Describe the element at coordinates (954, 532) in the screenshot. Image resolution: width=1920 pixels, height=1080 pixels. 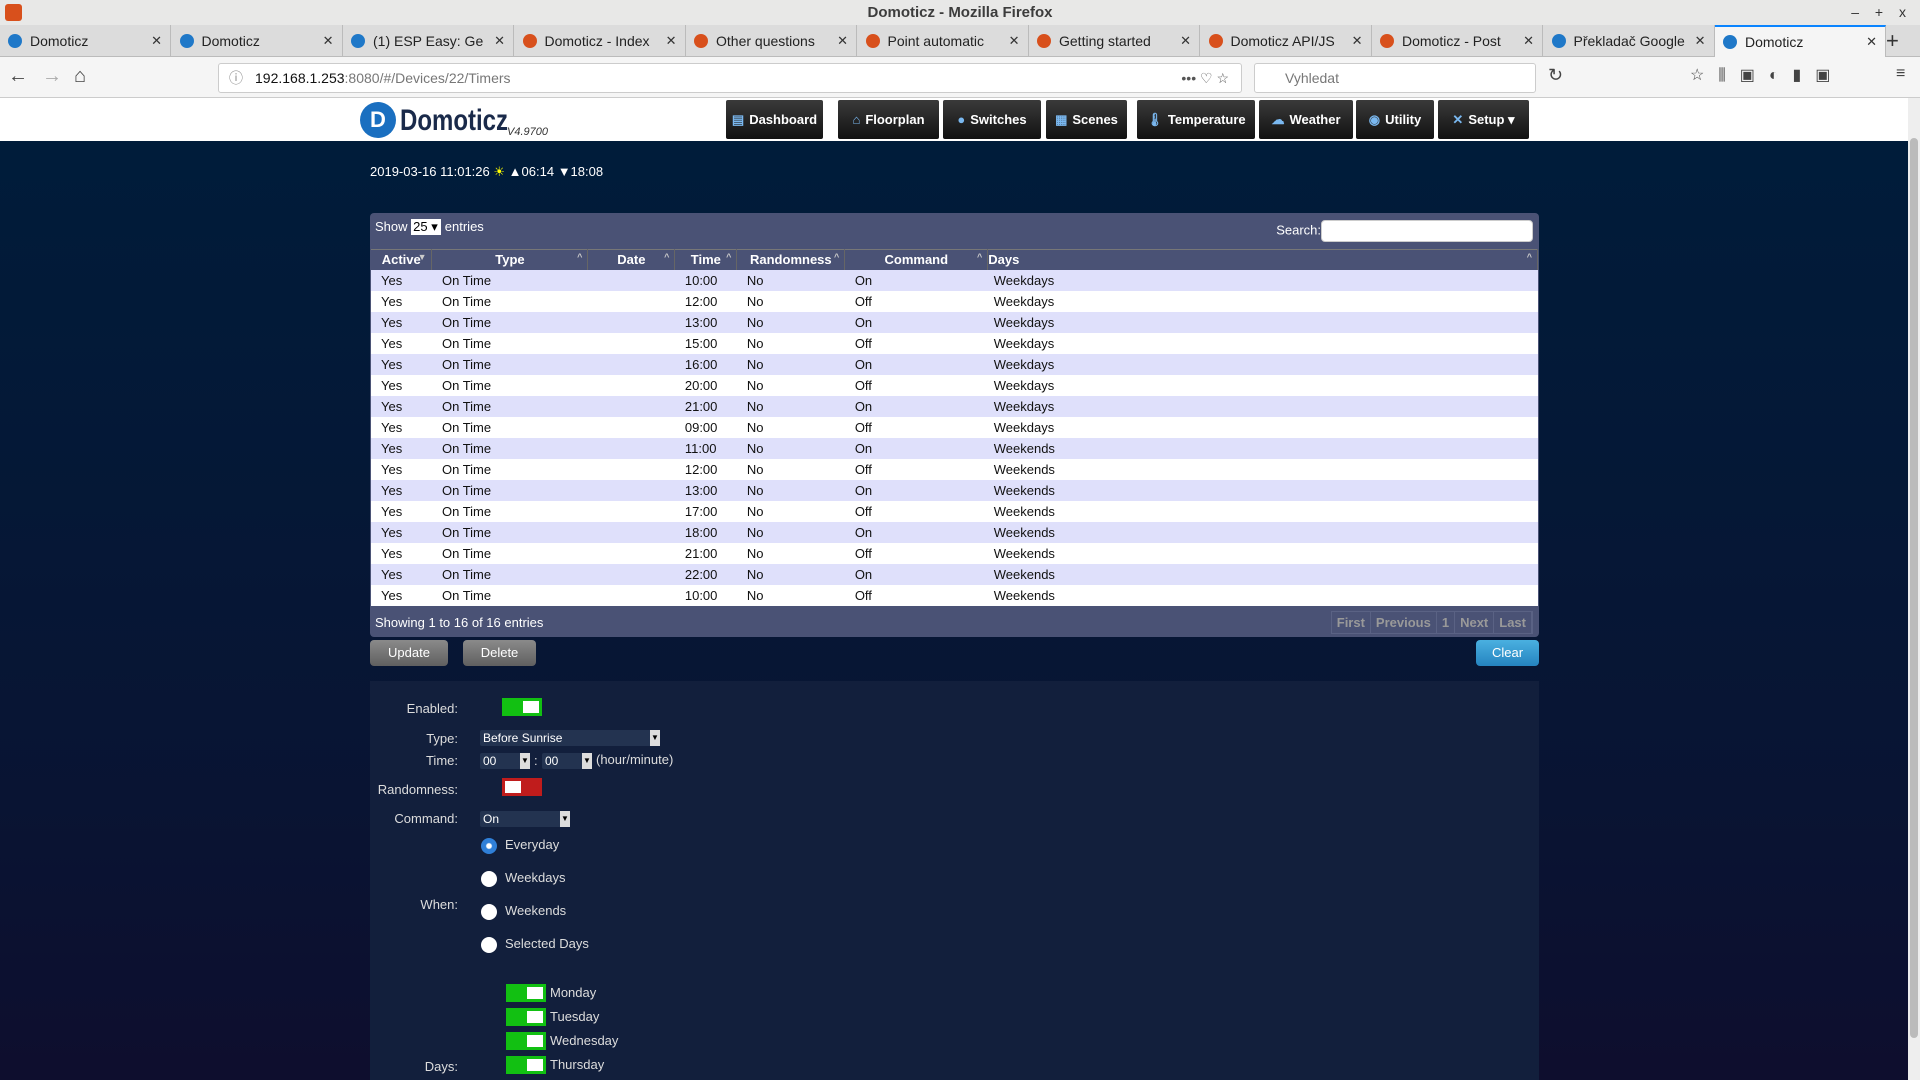
I see `table-row: Yes On Time 18:00 No On Weekends` at that location.